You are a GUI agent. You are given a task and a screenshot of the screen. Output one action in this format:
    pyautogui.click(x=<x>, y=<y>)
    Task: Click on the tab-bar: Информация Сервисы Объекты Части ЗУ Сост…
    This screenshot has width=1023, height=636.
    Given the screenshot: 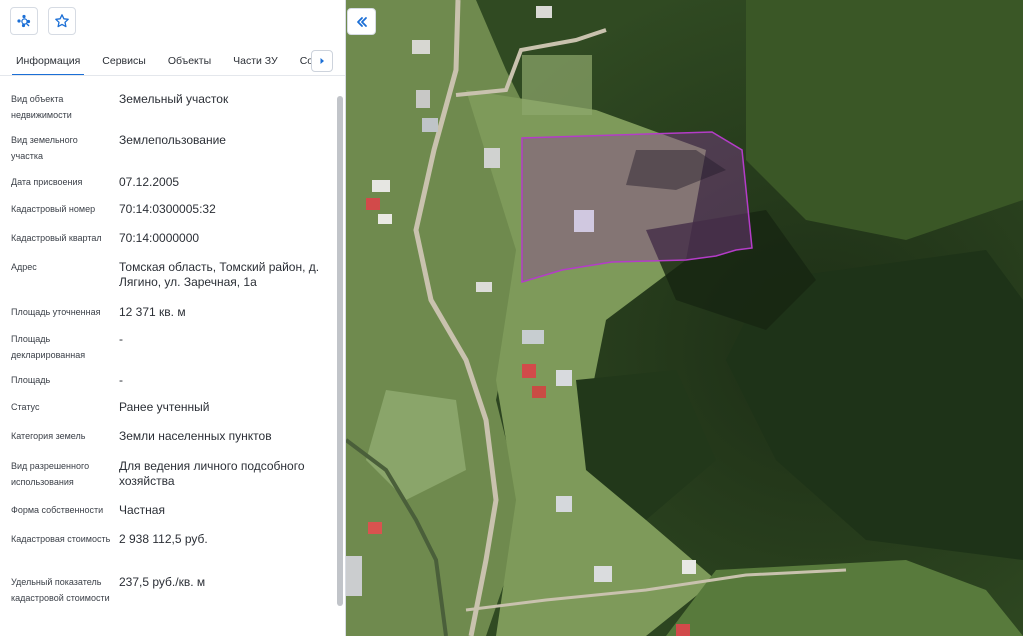 What is the action you would take?
    pyautogui.click(x=172, y=59)
    